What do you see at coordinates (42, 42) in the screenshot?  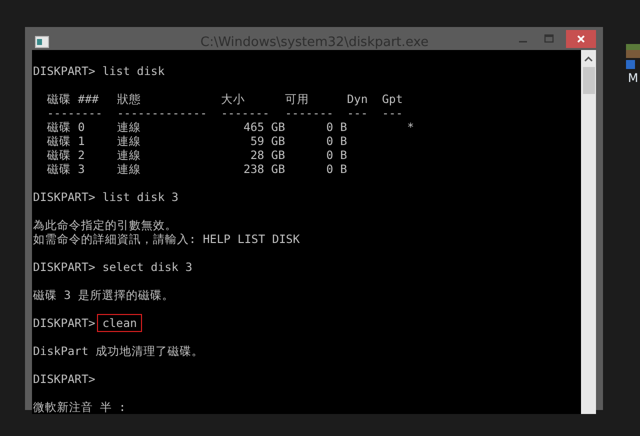 I see `console-app-icon` at bounding box center [42, 42].